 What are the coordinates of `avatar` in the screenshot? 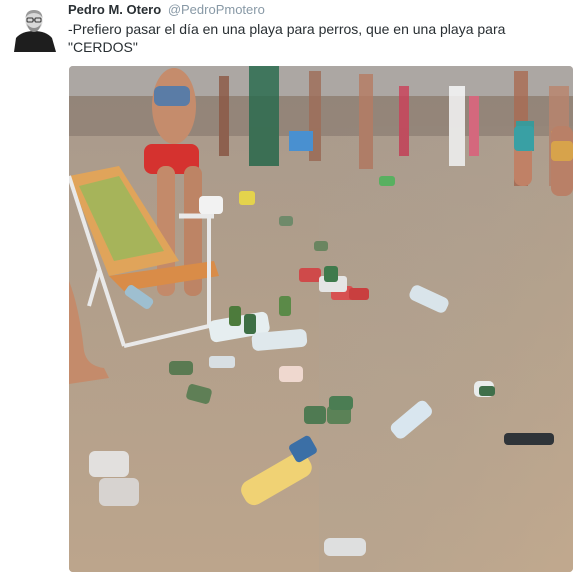 It's located at (34, 28).